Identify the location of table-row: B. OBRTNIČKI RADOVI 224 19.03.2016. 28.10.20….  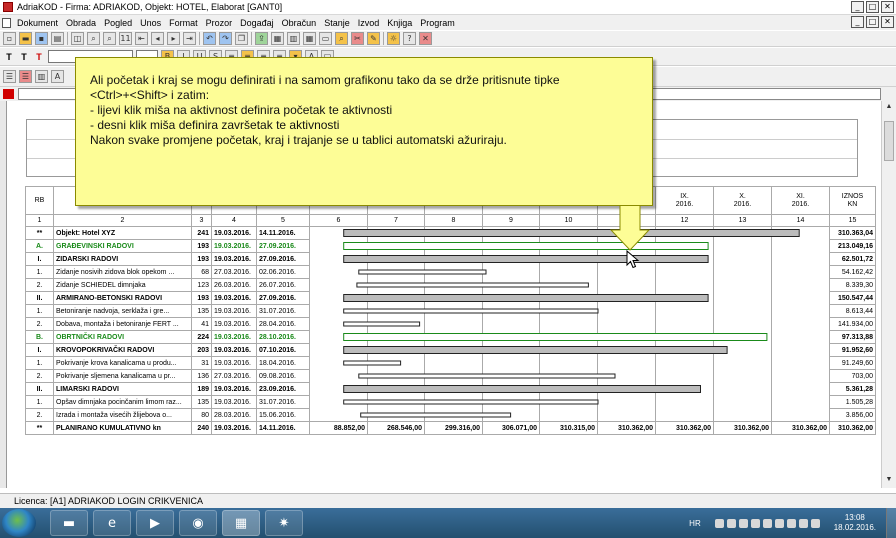
(450, 337).